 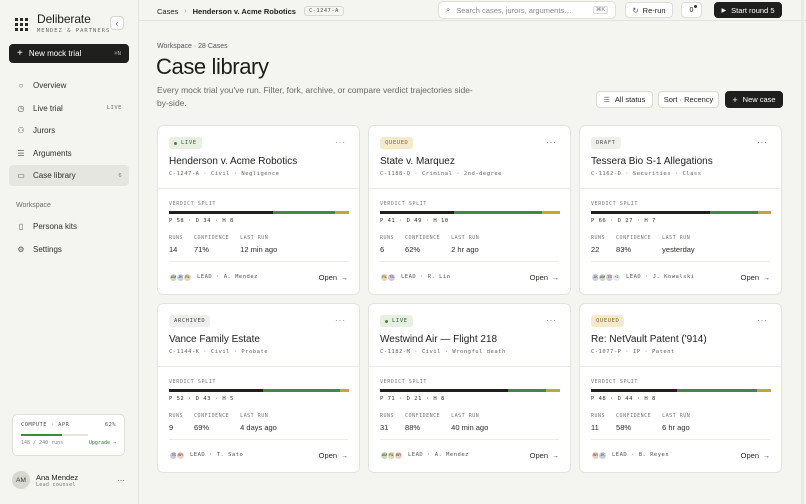 I want to click on case-title: Westwind Air — Flight 218, so click(x=438, y=339).